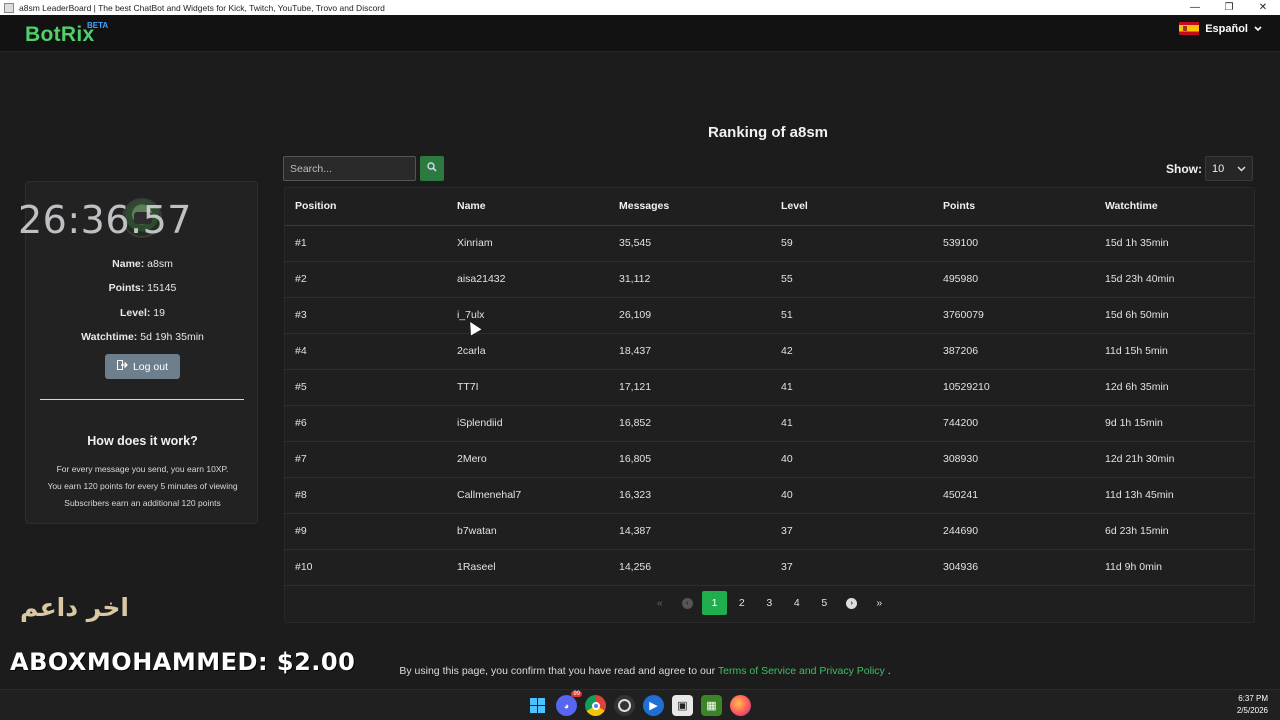 Image resolution: width=1280 pixels, height=720 pixels. I want to click on table-row: #1 Xinriam 35,545 59 539100 15d 1h 35min, so click(769, 243).